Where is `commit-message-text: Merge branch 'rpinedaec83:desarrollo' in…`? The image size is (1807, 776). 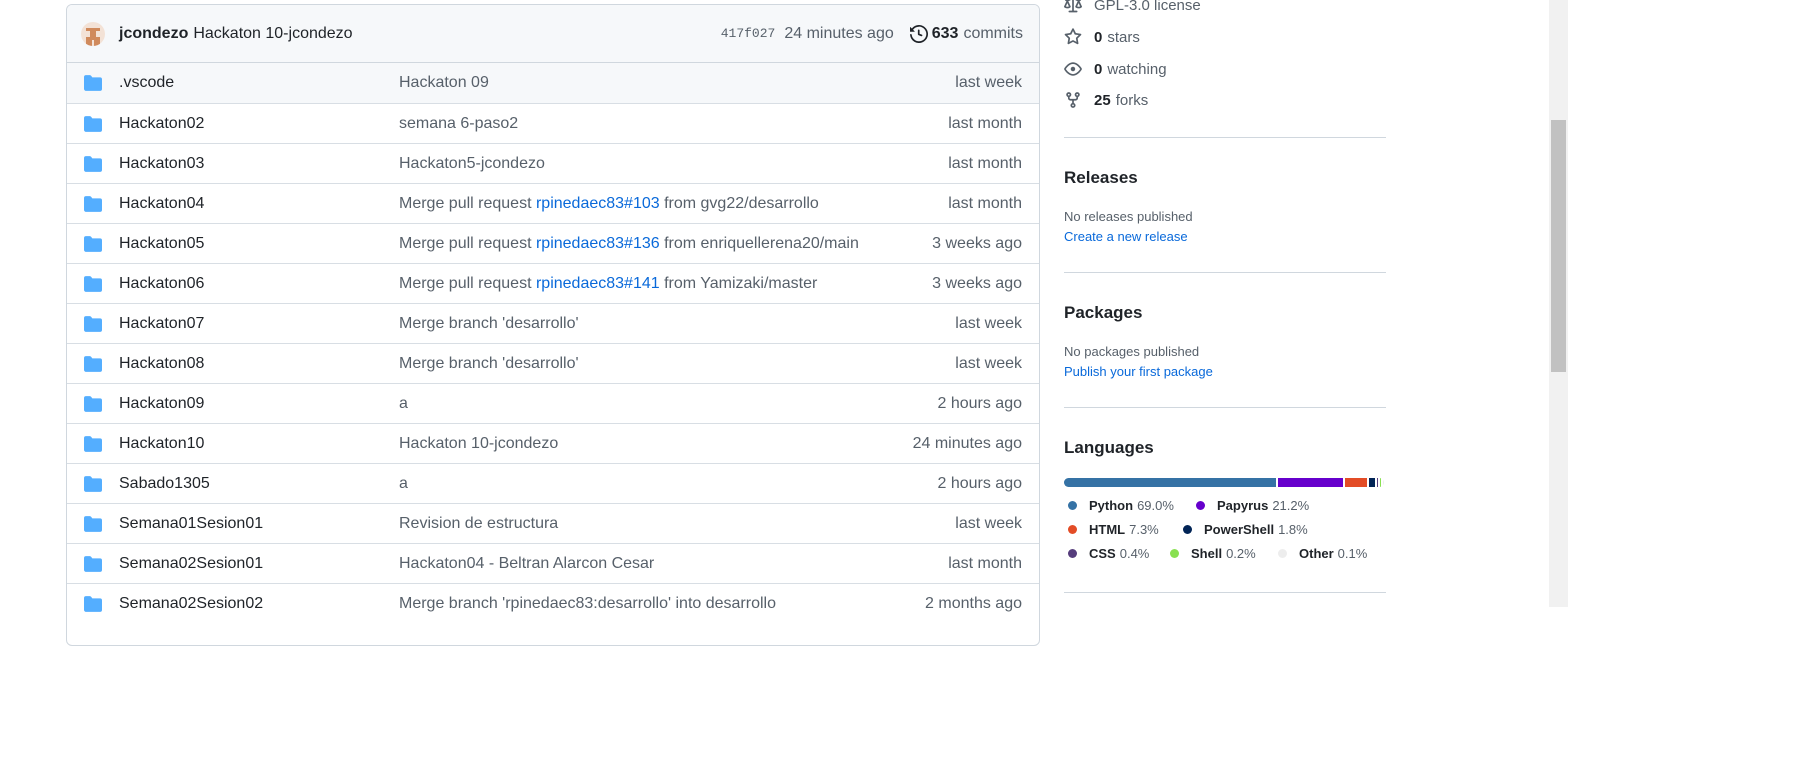 commit-message-text: Merge branch 'rpinedaec83:desarrollo' in… is located at coordinates (587, 603).